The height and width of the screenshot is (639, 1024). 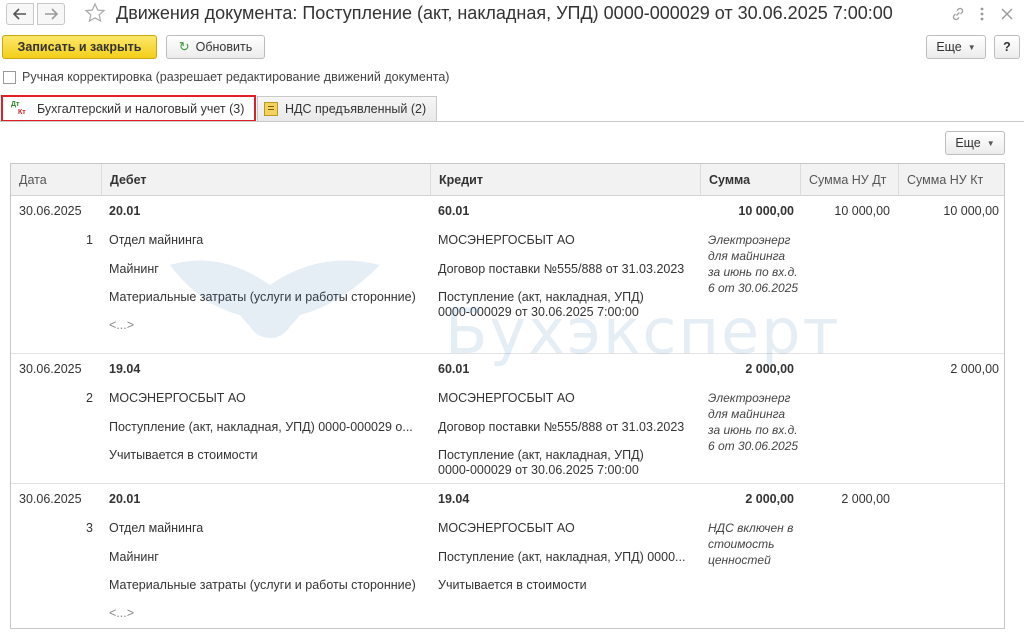 I want to click on back-button, so click(x=20, y=14).